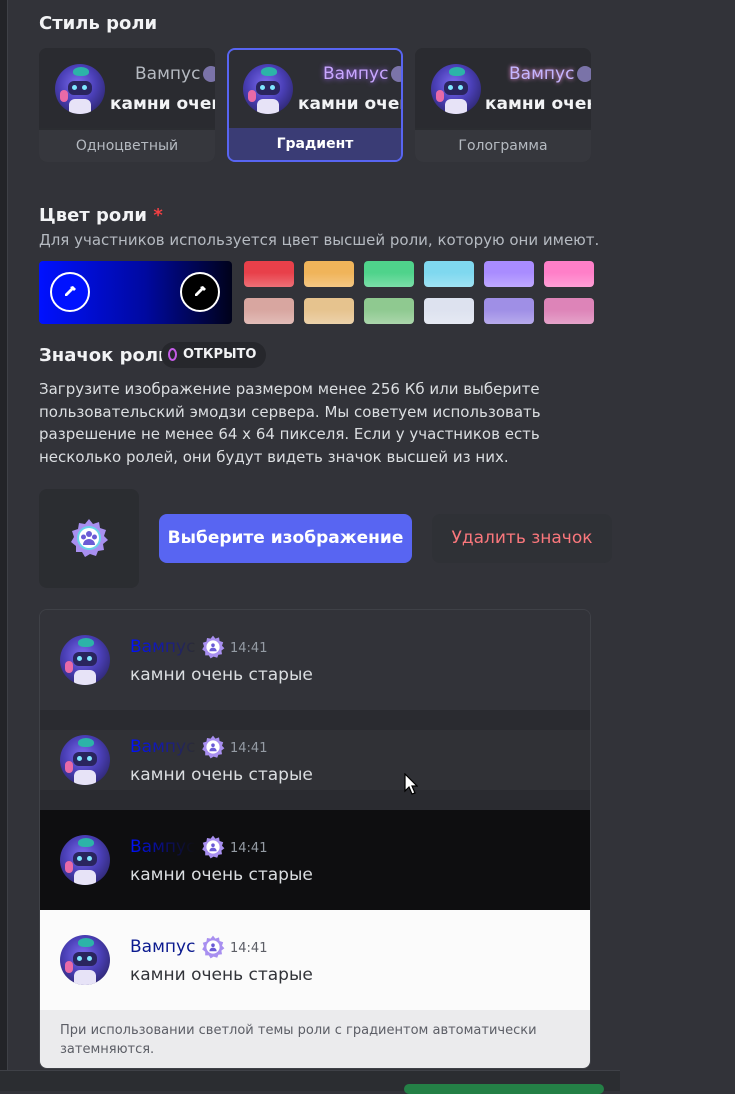 The height and width of the screenshot is (1094, 735). What do you see at coordinates (172, 354) in the screenshot?
I see `nitro-gem-icon` at bounding box center [172, 354].